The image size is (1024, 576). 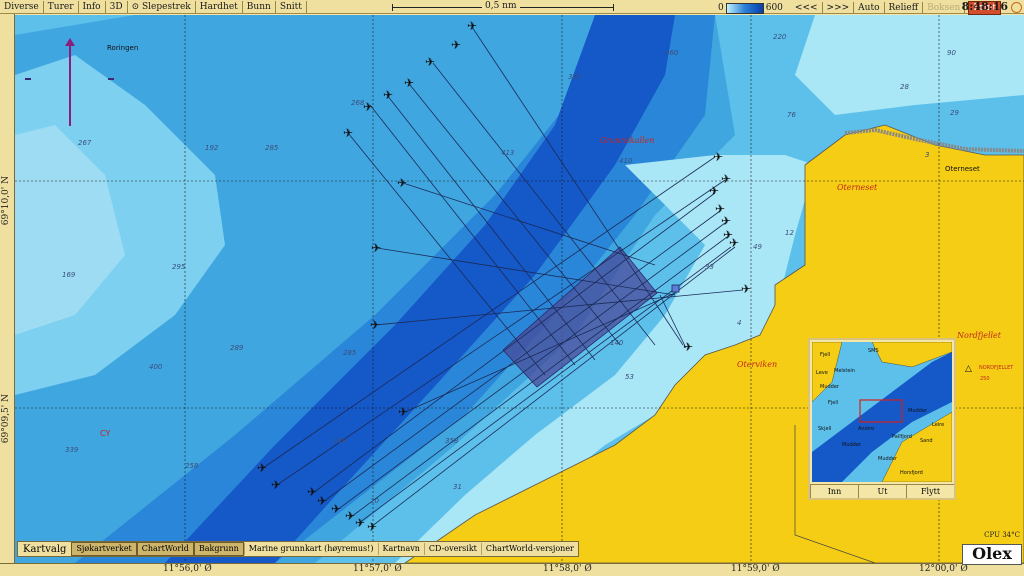 I want to click on place-roringen: Roringen, so click(x=122, y=48).